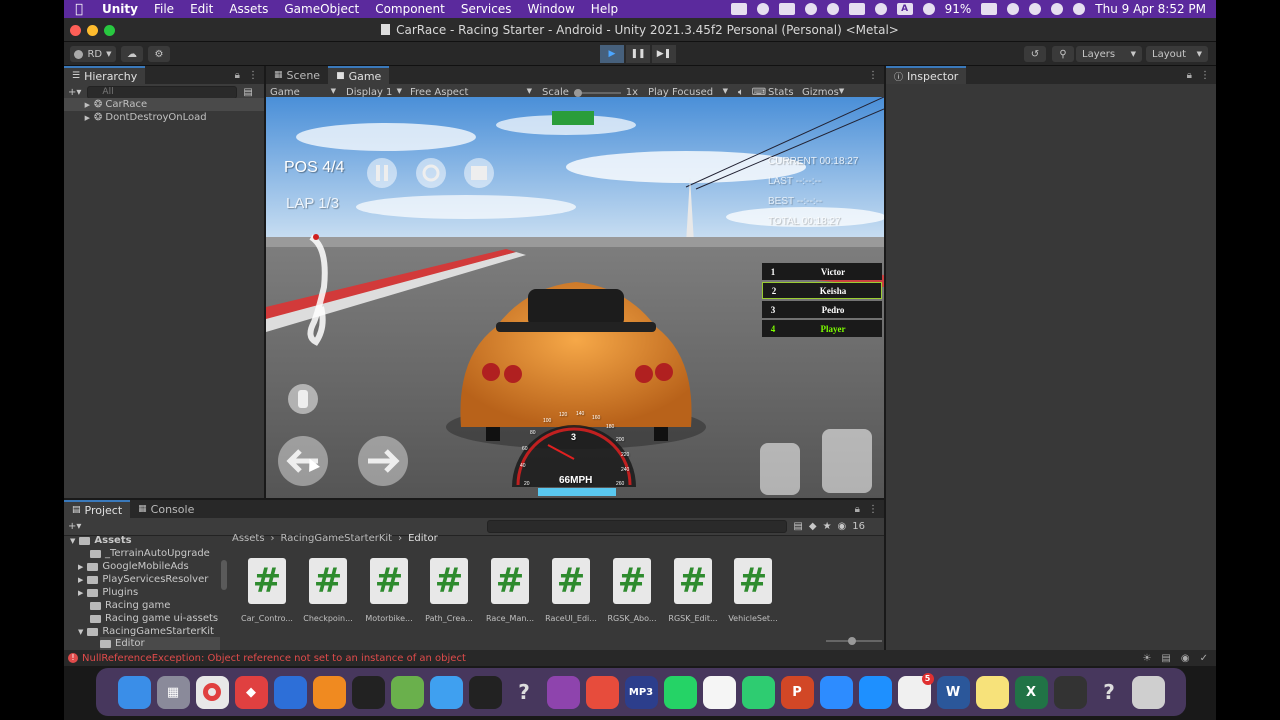 Image resolution: width=1280 pixels, height=720 pixels. What do you see at coordinates (93, 54) in the screenshot?
I see `account-button: RD ▼` at bounding box center [93, 54].